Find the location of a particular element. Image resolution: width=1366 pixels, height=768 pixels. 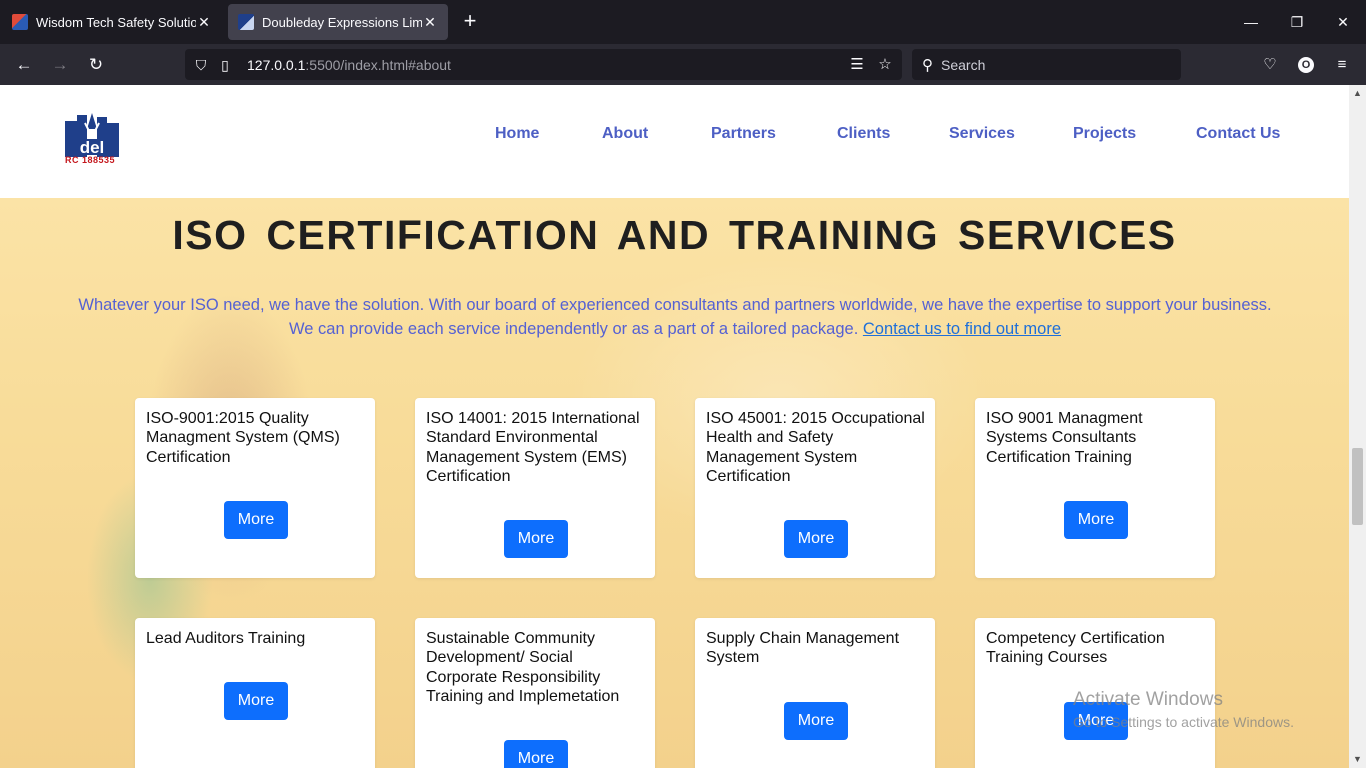

scroll-down-arrow-icon: ▼ is located at coordinates (1357, 759).